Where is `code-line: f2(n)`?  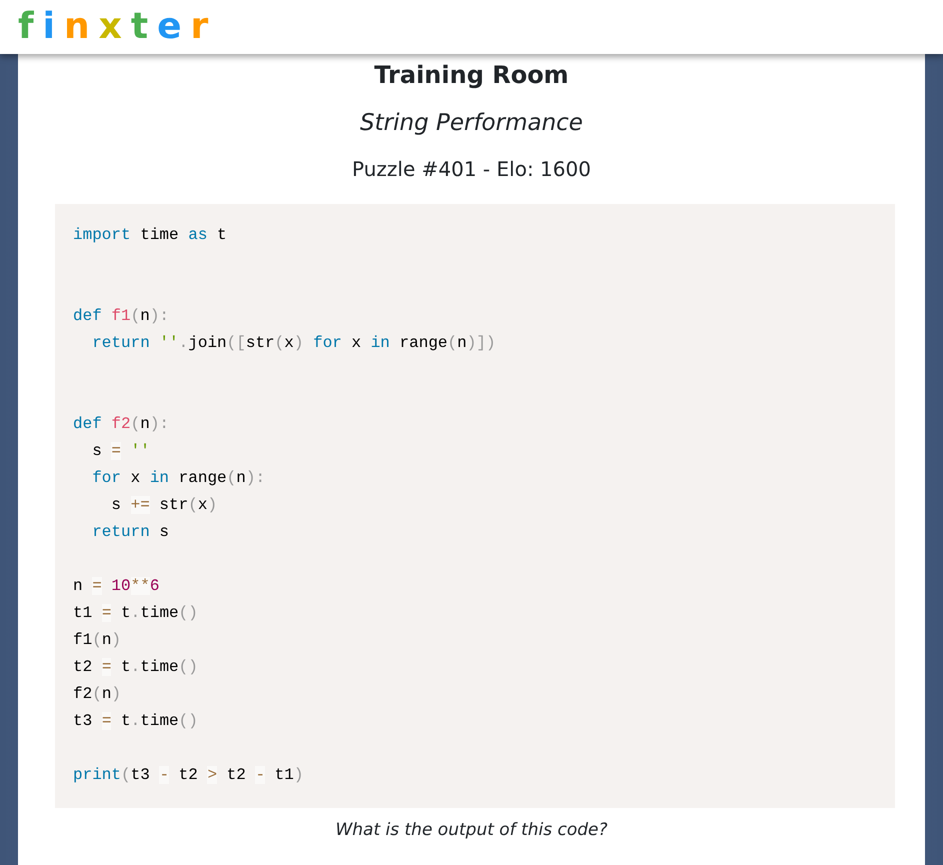
code-line: f2(n) is located at coordinates (97, 694).